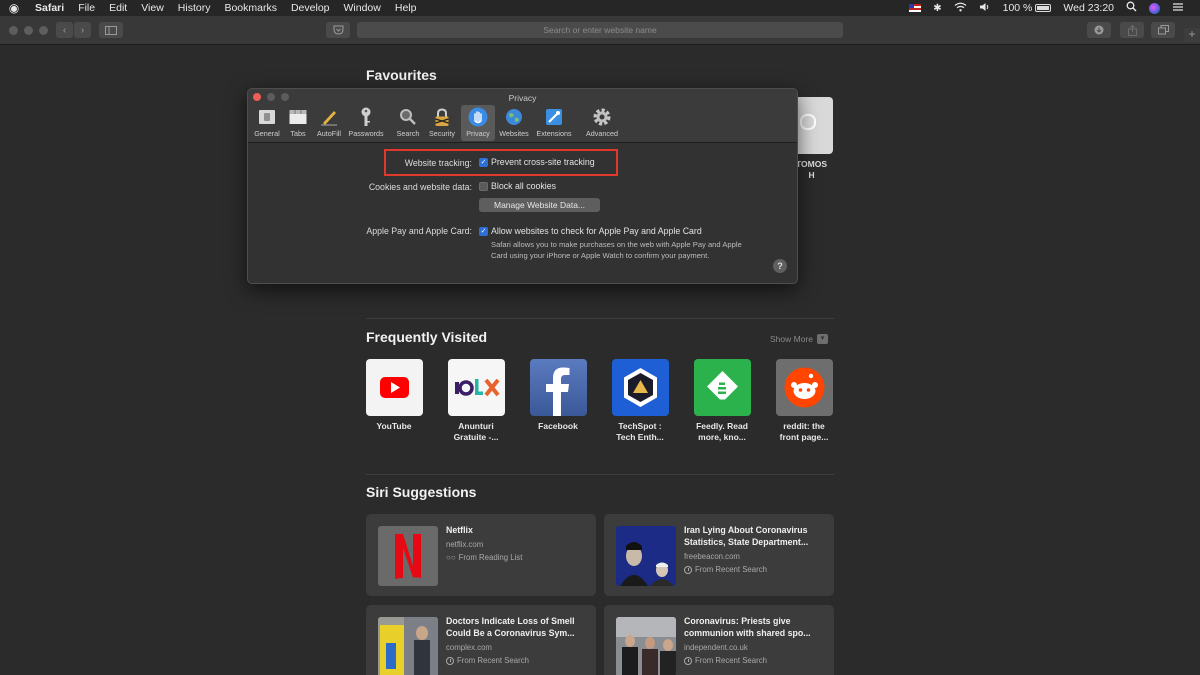 Image resolution: width=1200 pixels, height=675 pixels. What do you see at coordinates (394, 426) in the screenshot?
I see `site-label-line1: YouTube` at bounding box center [394, 426].